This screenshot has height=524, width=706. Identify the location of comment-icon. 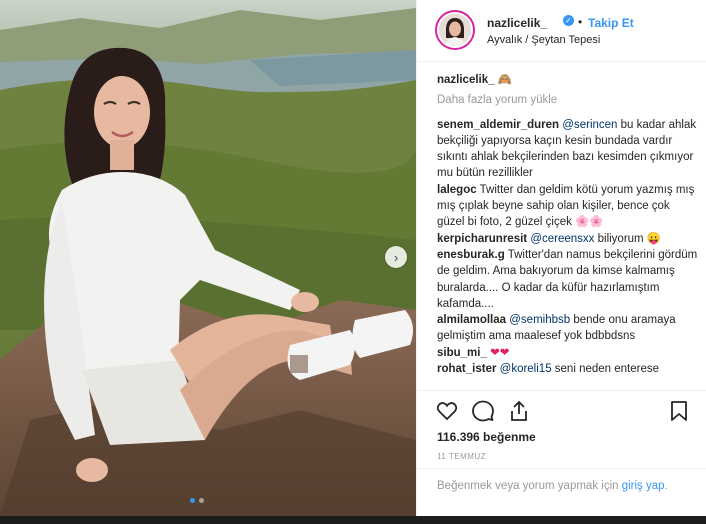
(483, 411).